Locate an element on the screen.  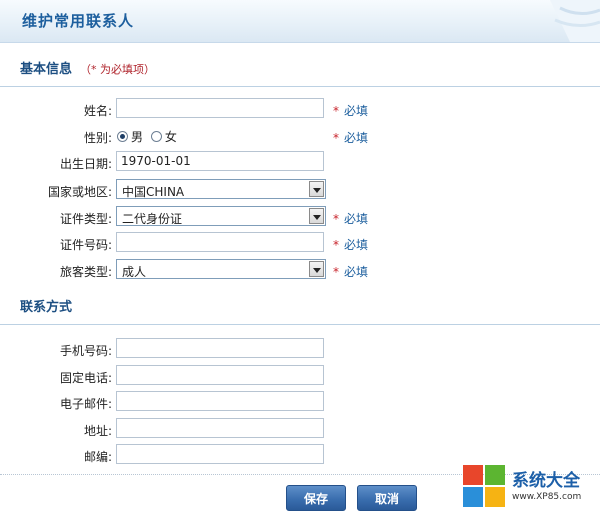
gender-radio-group: 男 女 is located at coordinates (149, 136).